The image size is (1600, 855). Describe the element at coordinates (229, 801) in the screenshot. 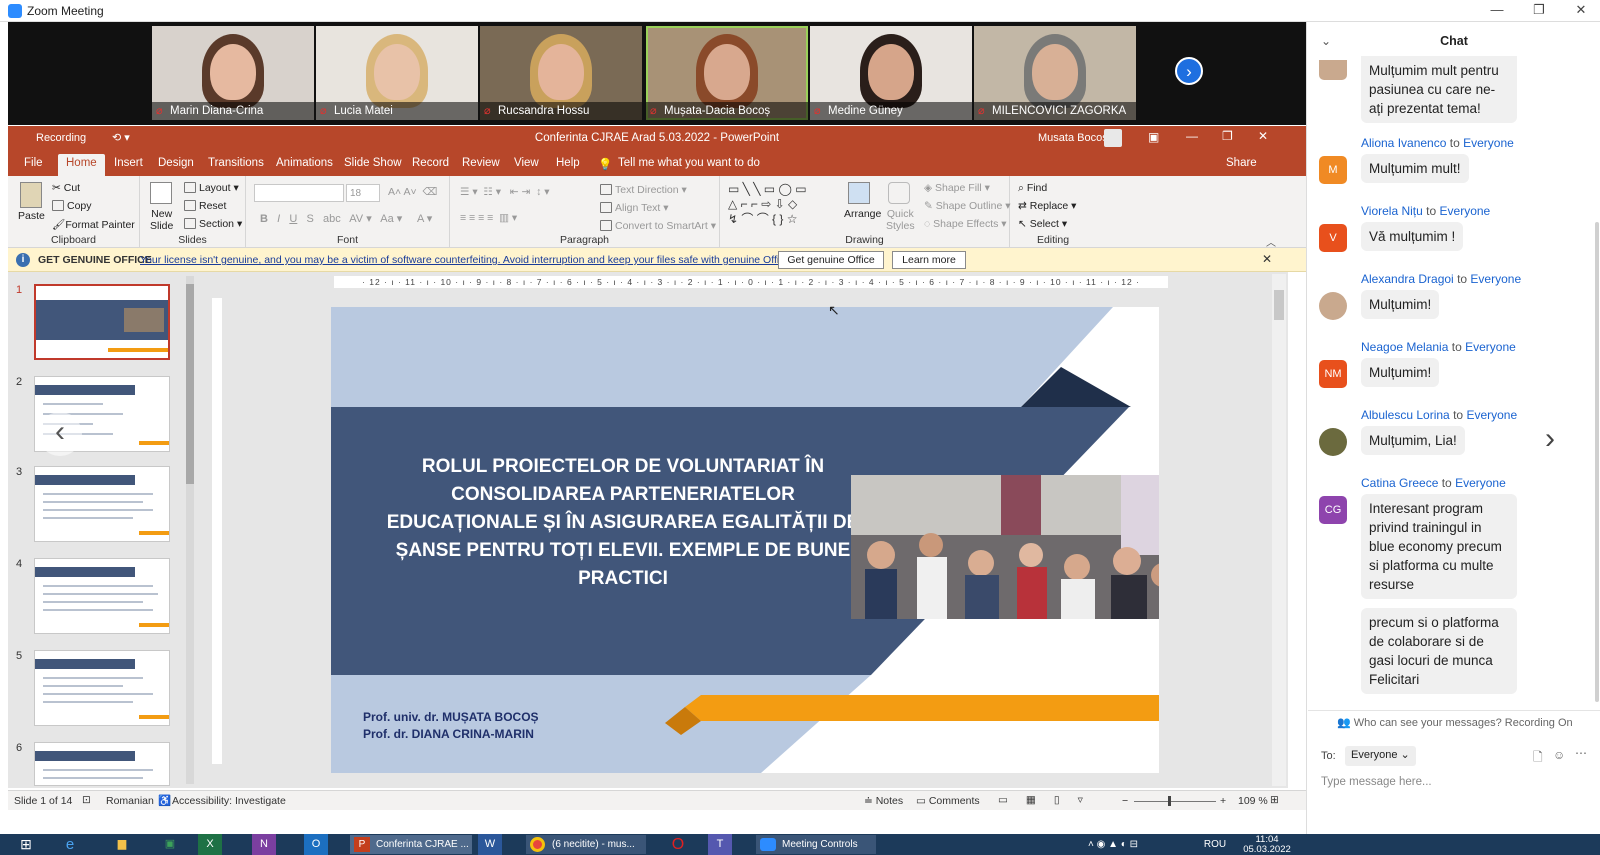

I see `accessibility-status: Accessibility: Investigate` at that location.